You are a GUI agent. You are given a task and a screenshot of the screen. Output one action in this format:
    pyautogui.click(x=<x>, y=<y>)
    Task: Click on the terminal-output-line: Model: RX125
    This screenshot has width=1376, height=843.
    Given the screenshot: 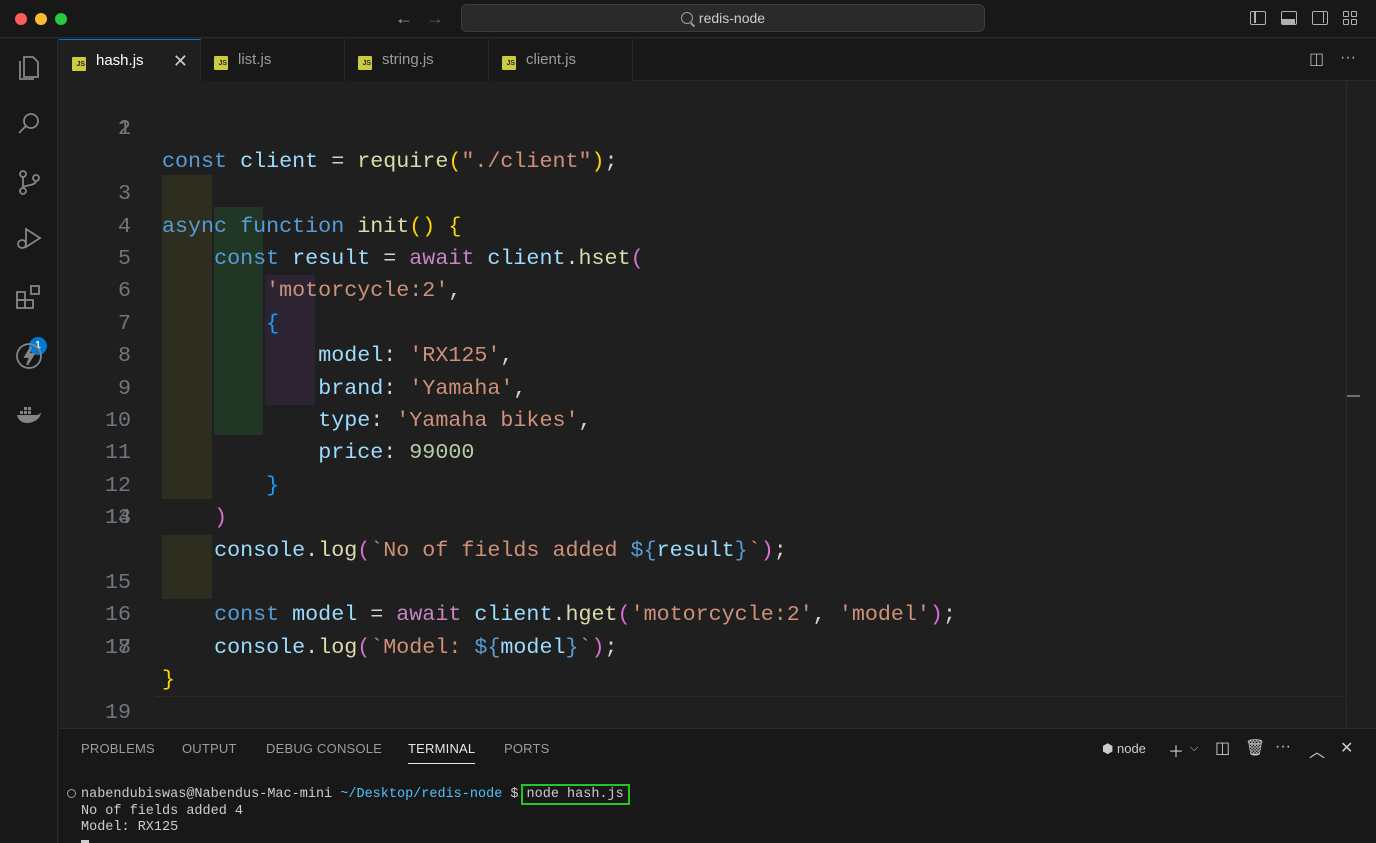 What is the action you would take?
    pyautogui.click(x=130, y=827)
    